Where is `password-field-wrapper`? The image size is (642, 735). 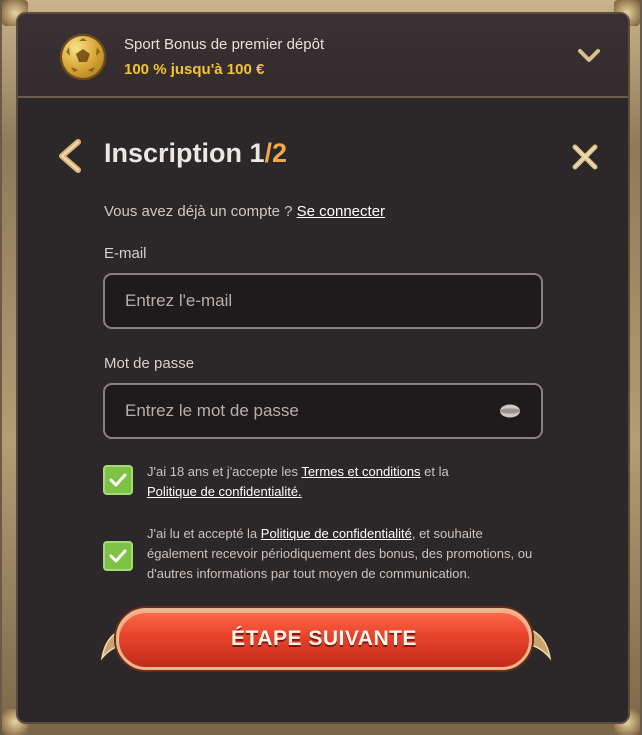
password-field-wrapper is located at coordinates (323, 411).